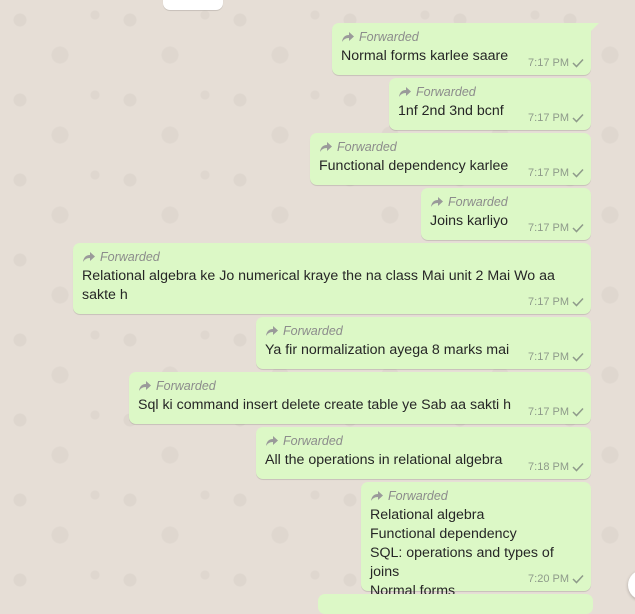 This screenshot has height=614, width=635. What do you see at coordinates (193, 5) in the screenshot?
I see `previous-message-bubble` at bounding box center [193, 5].